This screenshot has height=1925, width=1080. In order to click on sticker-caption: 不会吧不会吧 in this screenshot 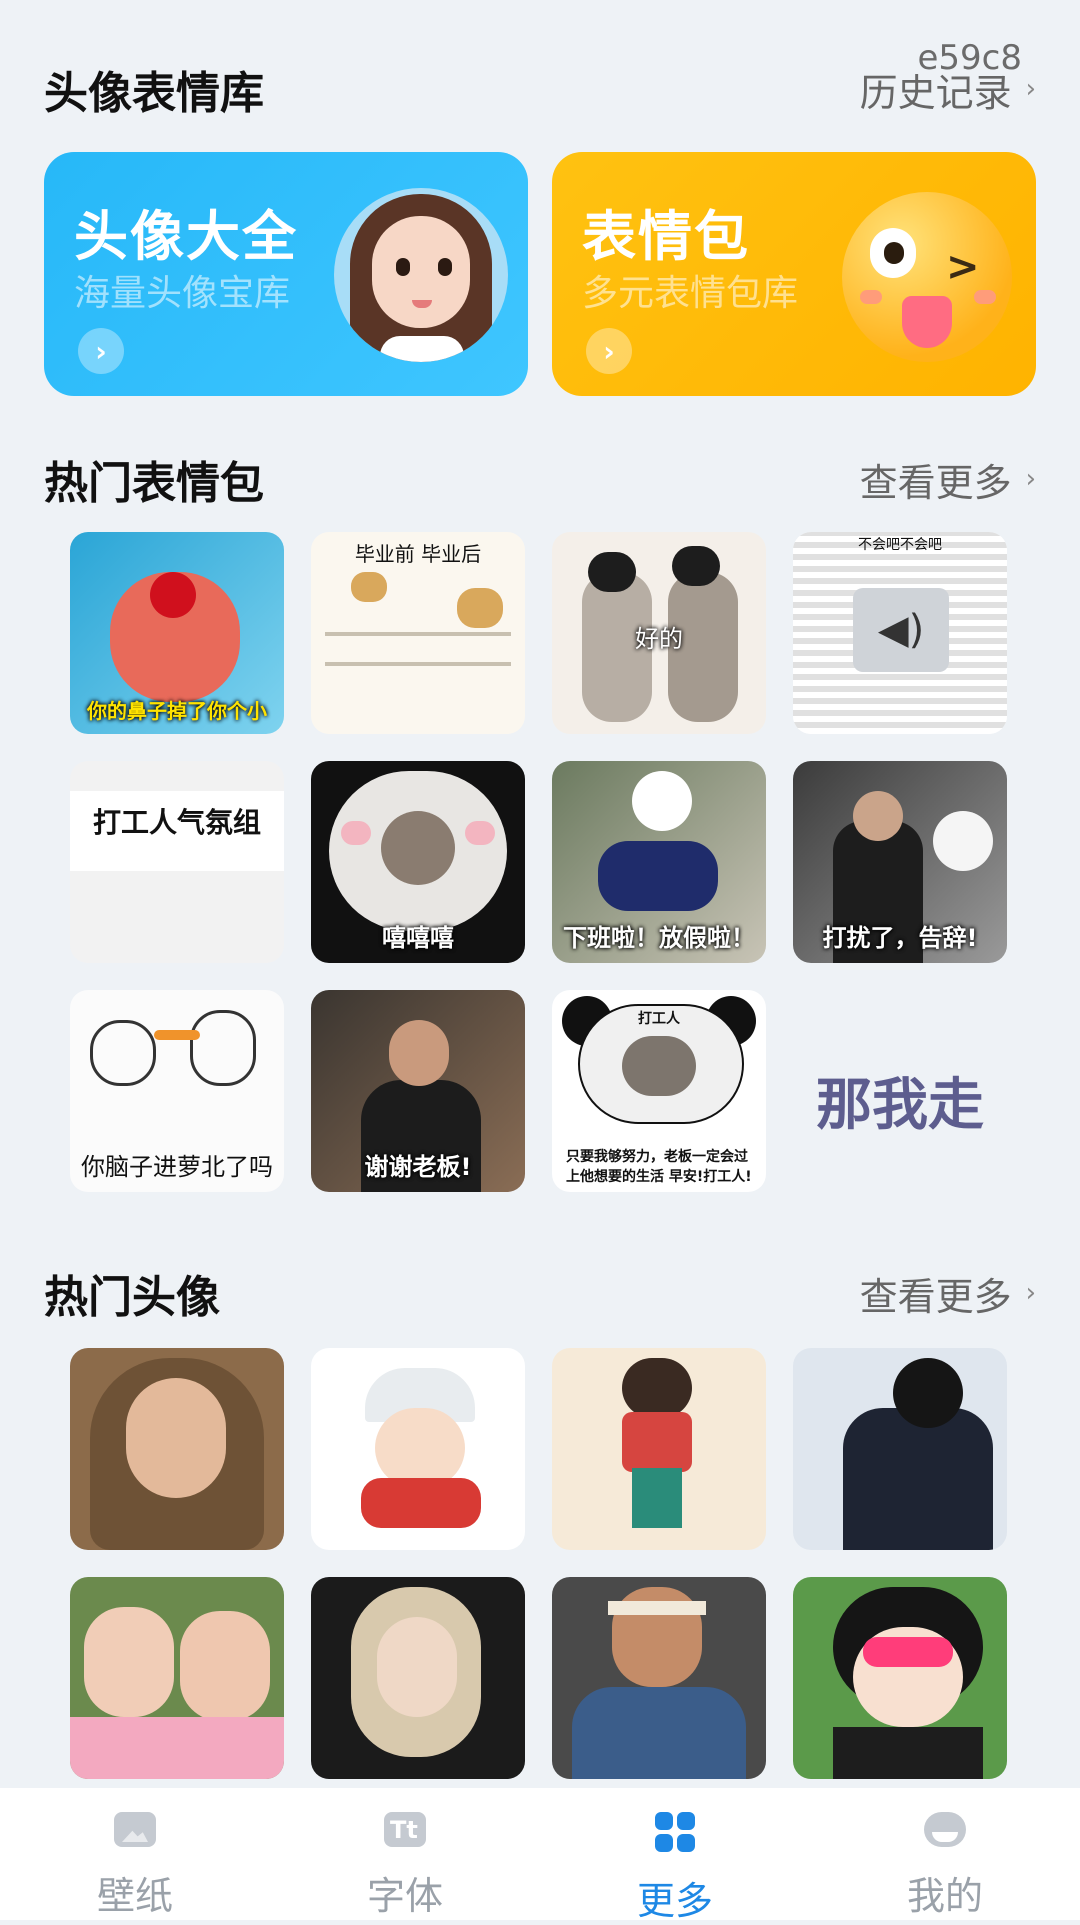, I will do `click(900, 545)`.